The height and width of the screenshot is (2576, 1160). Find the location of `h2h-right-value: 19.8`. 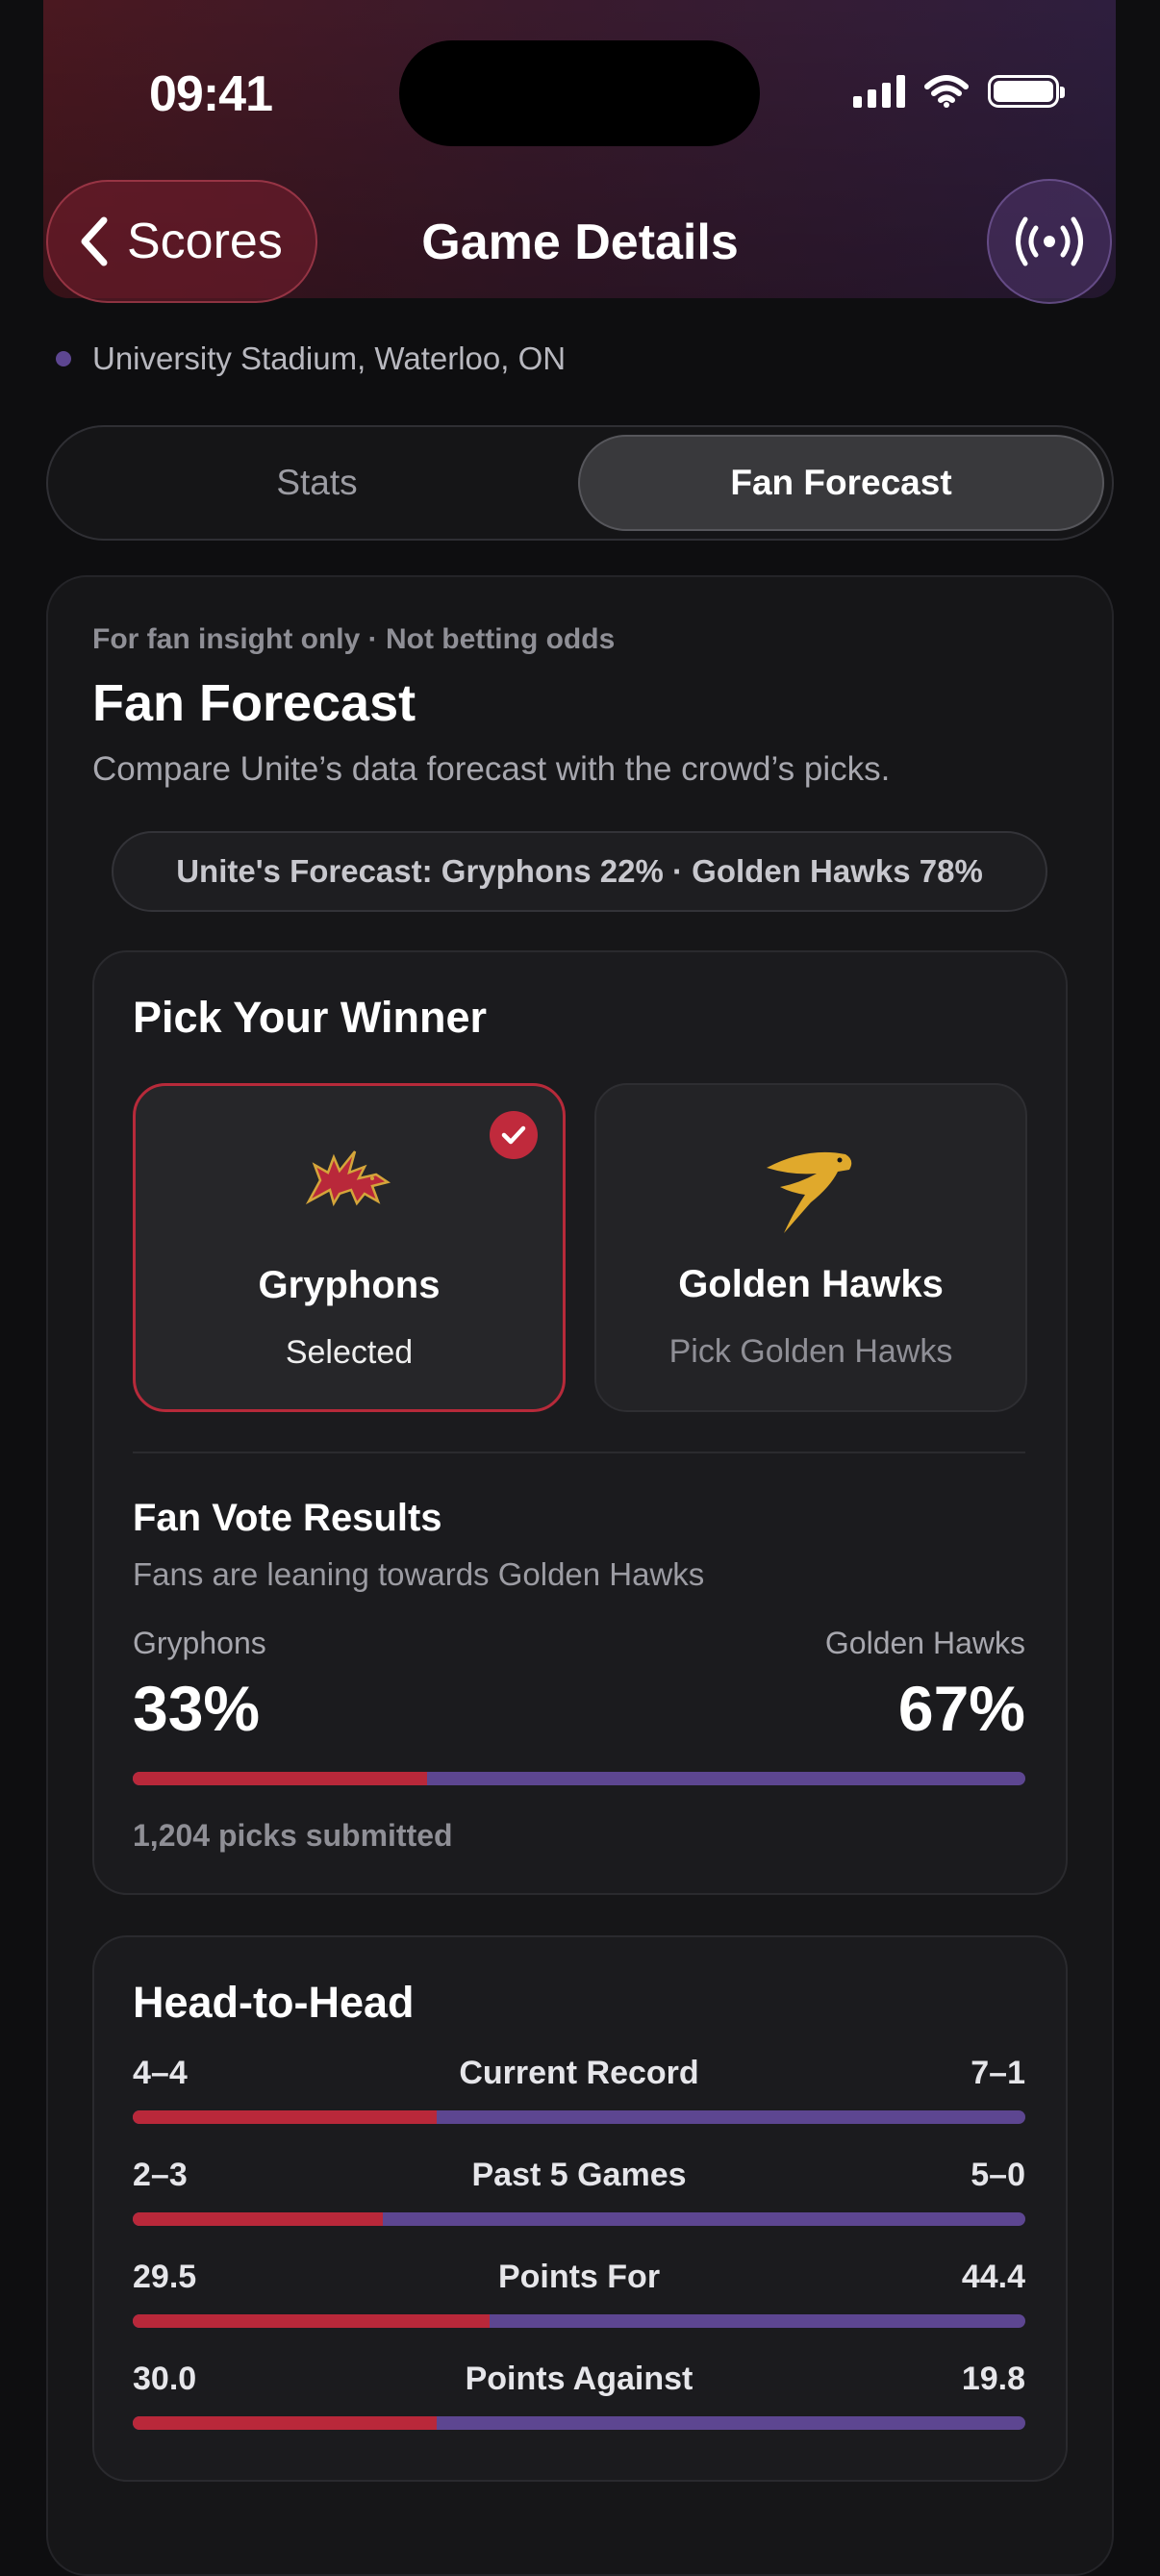

h2h-right-value: 19.8 is located at coordinates (993, 2379).